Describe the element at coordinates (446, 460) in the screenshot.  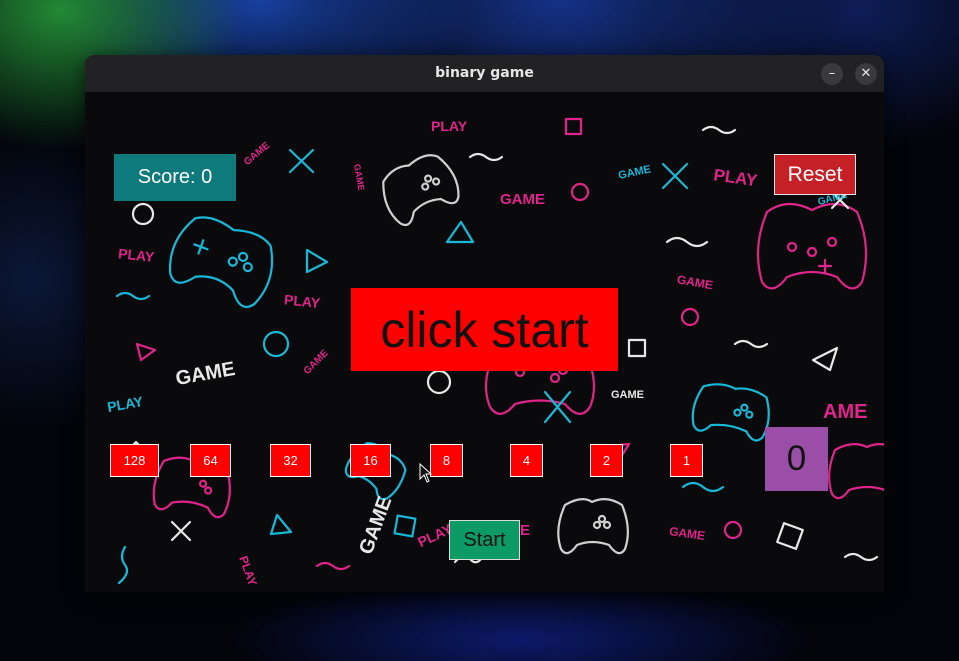
I see `bit-button-8: 8` at that location.